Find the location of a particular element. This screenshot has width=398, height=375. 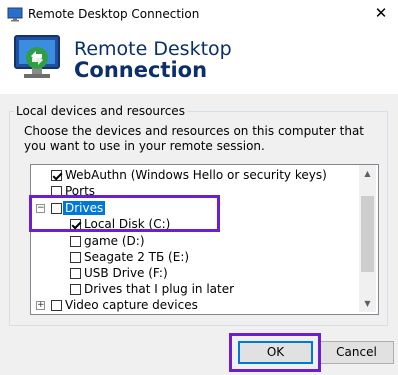

tree-item-usb-f: USB Drive (F:) is located at coordinates (196, 274).